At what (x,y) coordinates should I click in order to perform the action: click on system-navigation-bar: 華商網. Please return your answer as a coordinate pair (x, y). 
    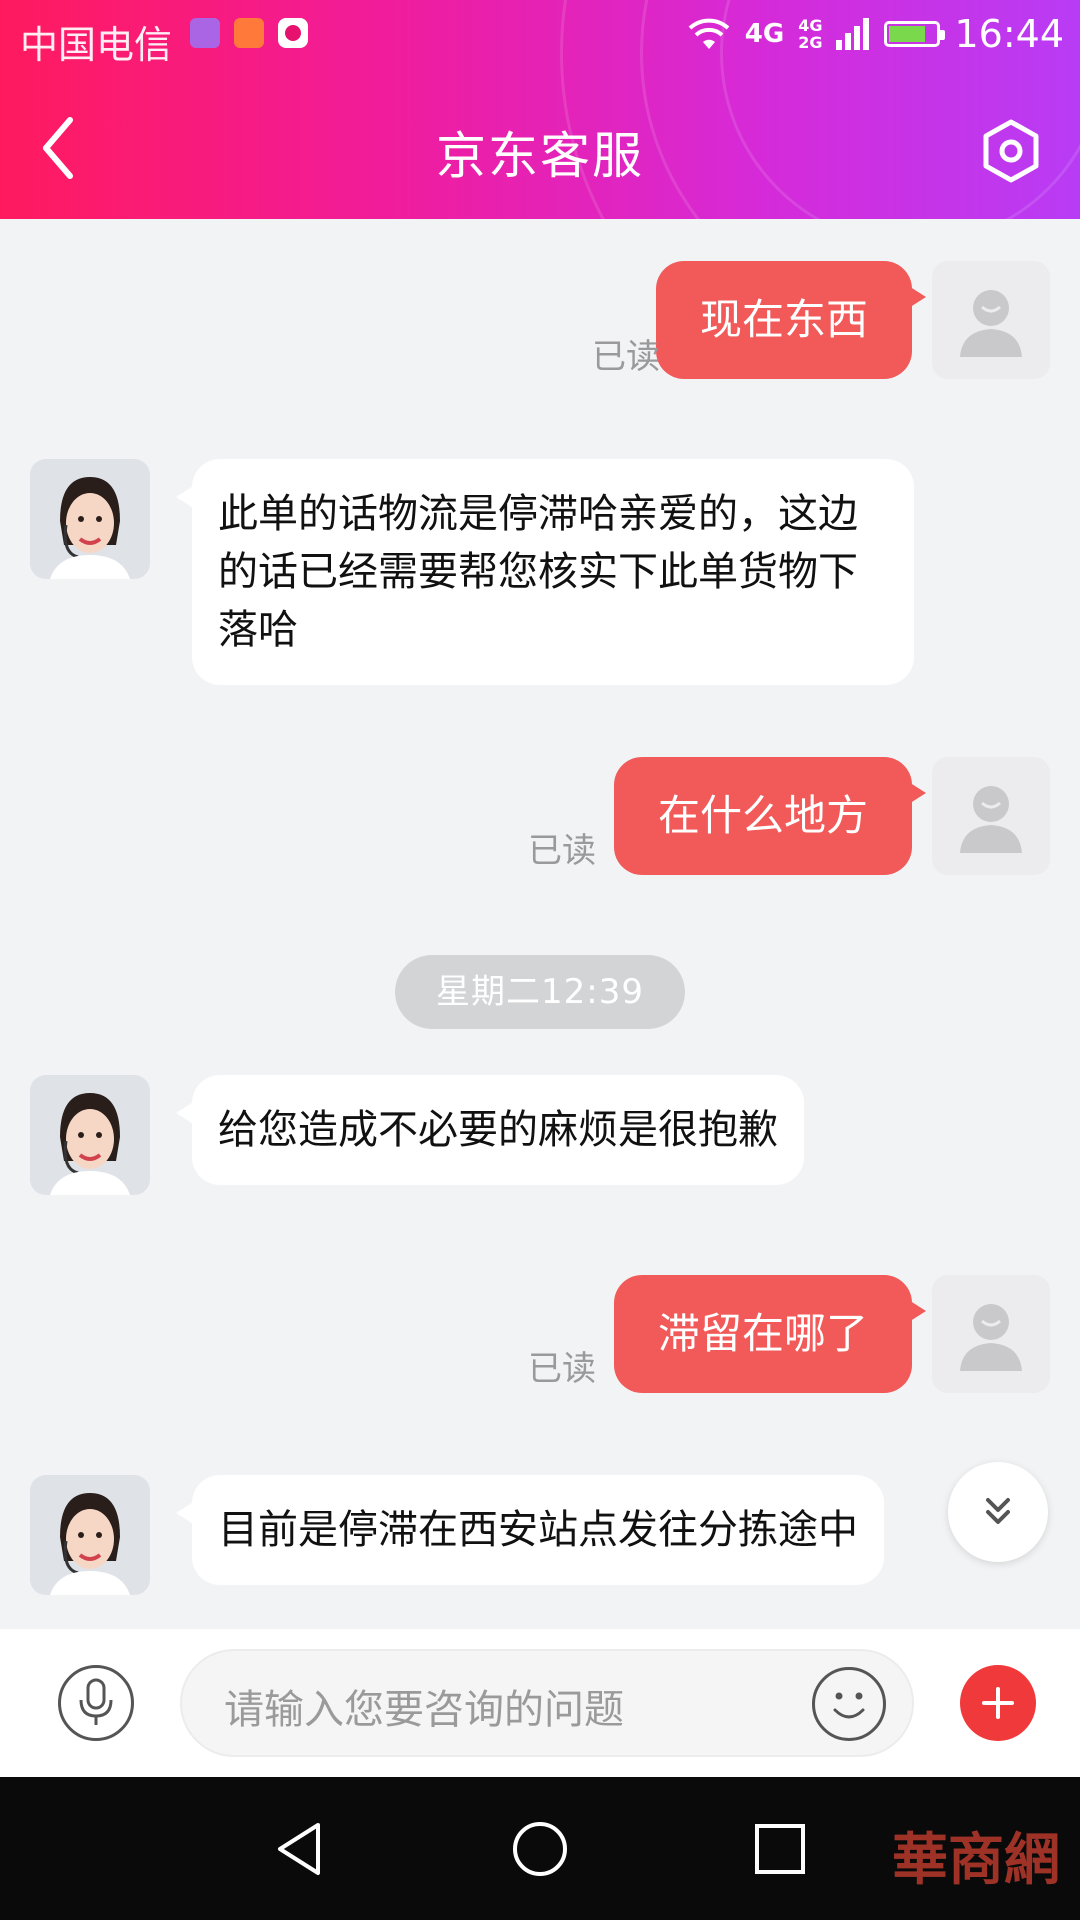
    Looking at the image, I should click on (540, 1848).